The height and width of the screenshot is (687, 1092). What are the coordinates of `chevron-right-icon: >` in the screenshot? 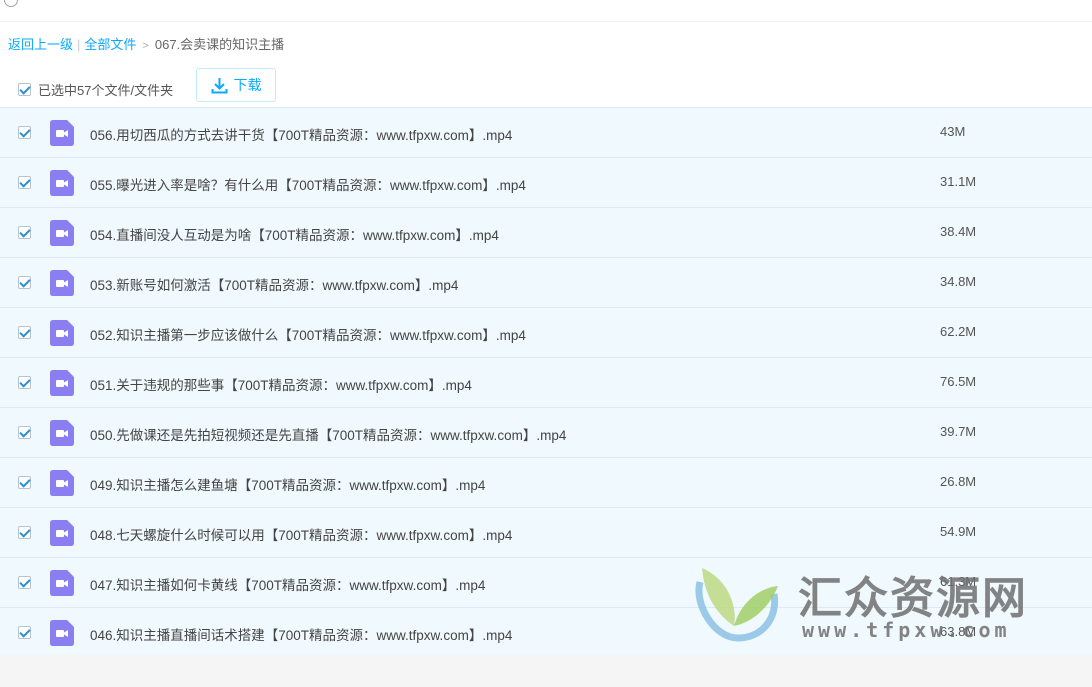 It's located at (145, 46).